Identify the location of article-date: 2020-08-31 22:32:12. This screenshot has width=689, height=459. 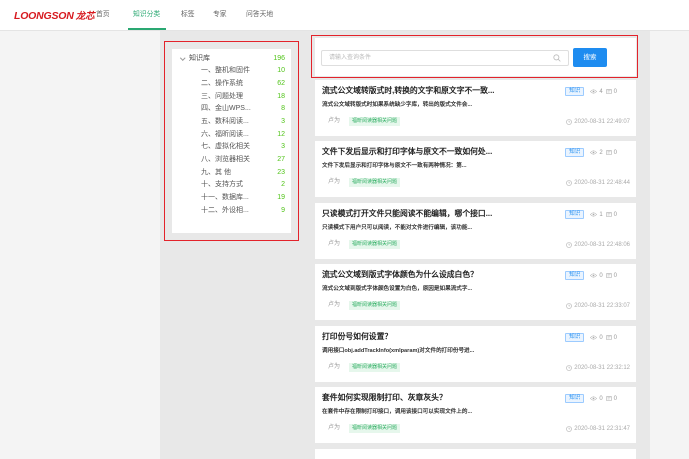
(598, 367).